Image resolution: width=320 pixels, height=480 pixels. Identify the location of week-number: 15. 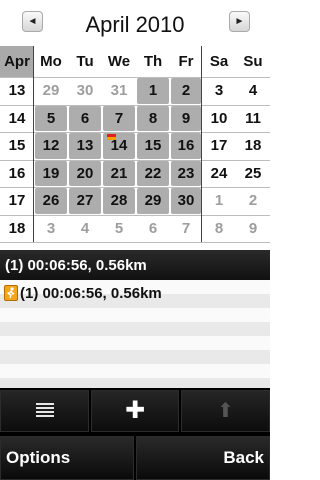
(17, 146).